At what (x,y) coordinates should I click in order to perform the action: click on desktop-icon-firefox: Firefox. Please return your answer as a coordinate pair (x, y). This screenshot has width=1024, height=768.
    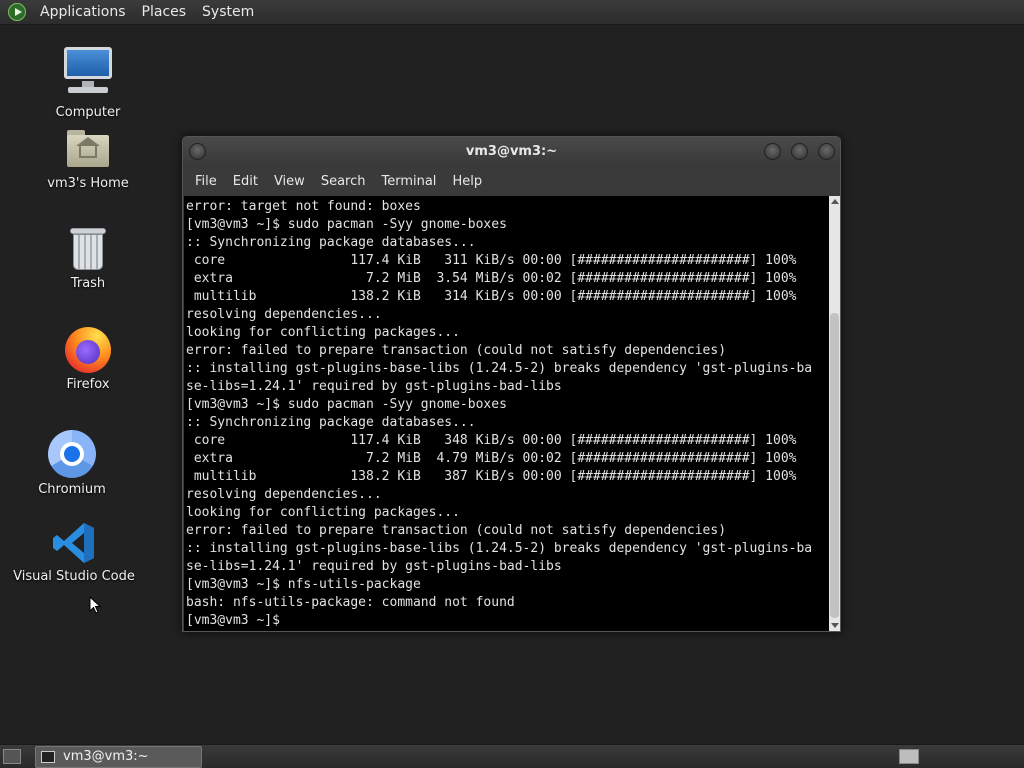
    Looking at the image, I should click on (88, 359).